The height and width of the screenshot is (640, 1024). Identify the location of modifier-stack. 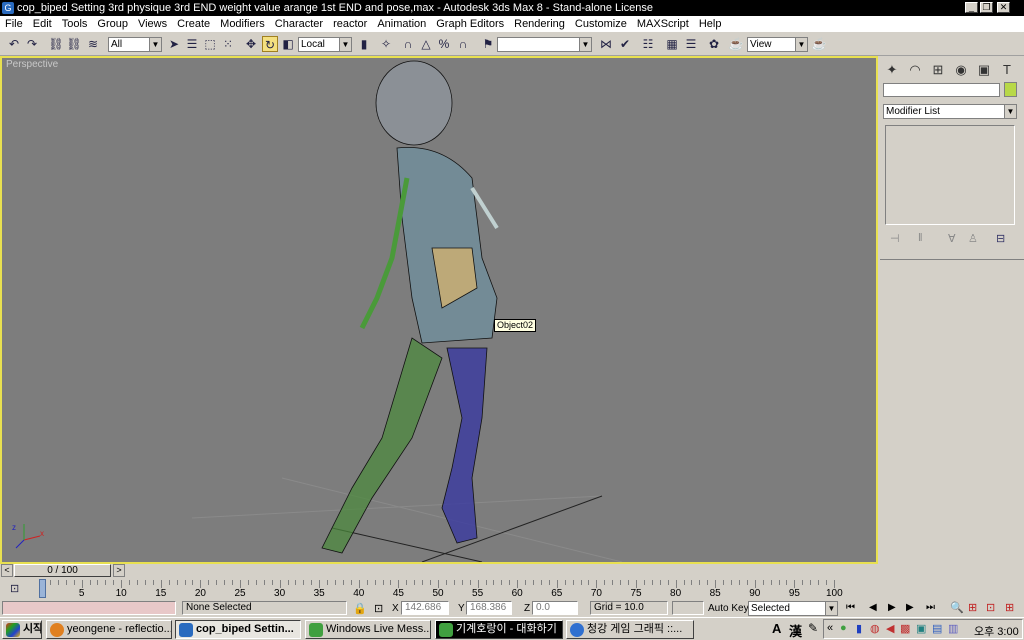
(950, 175).